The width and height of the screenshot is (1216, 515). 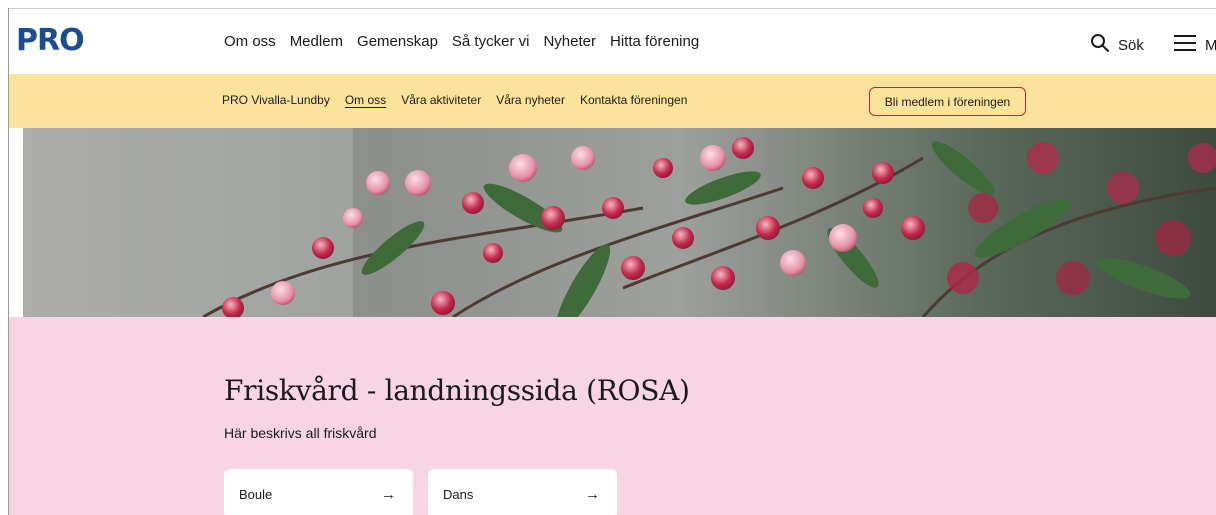 What do you see at coordinates (256, 494) in the screenshot?
I see `card-label: Boule` at bounding box center [256, 494].